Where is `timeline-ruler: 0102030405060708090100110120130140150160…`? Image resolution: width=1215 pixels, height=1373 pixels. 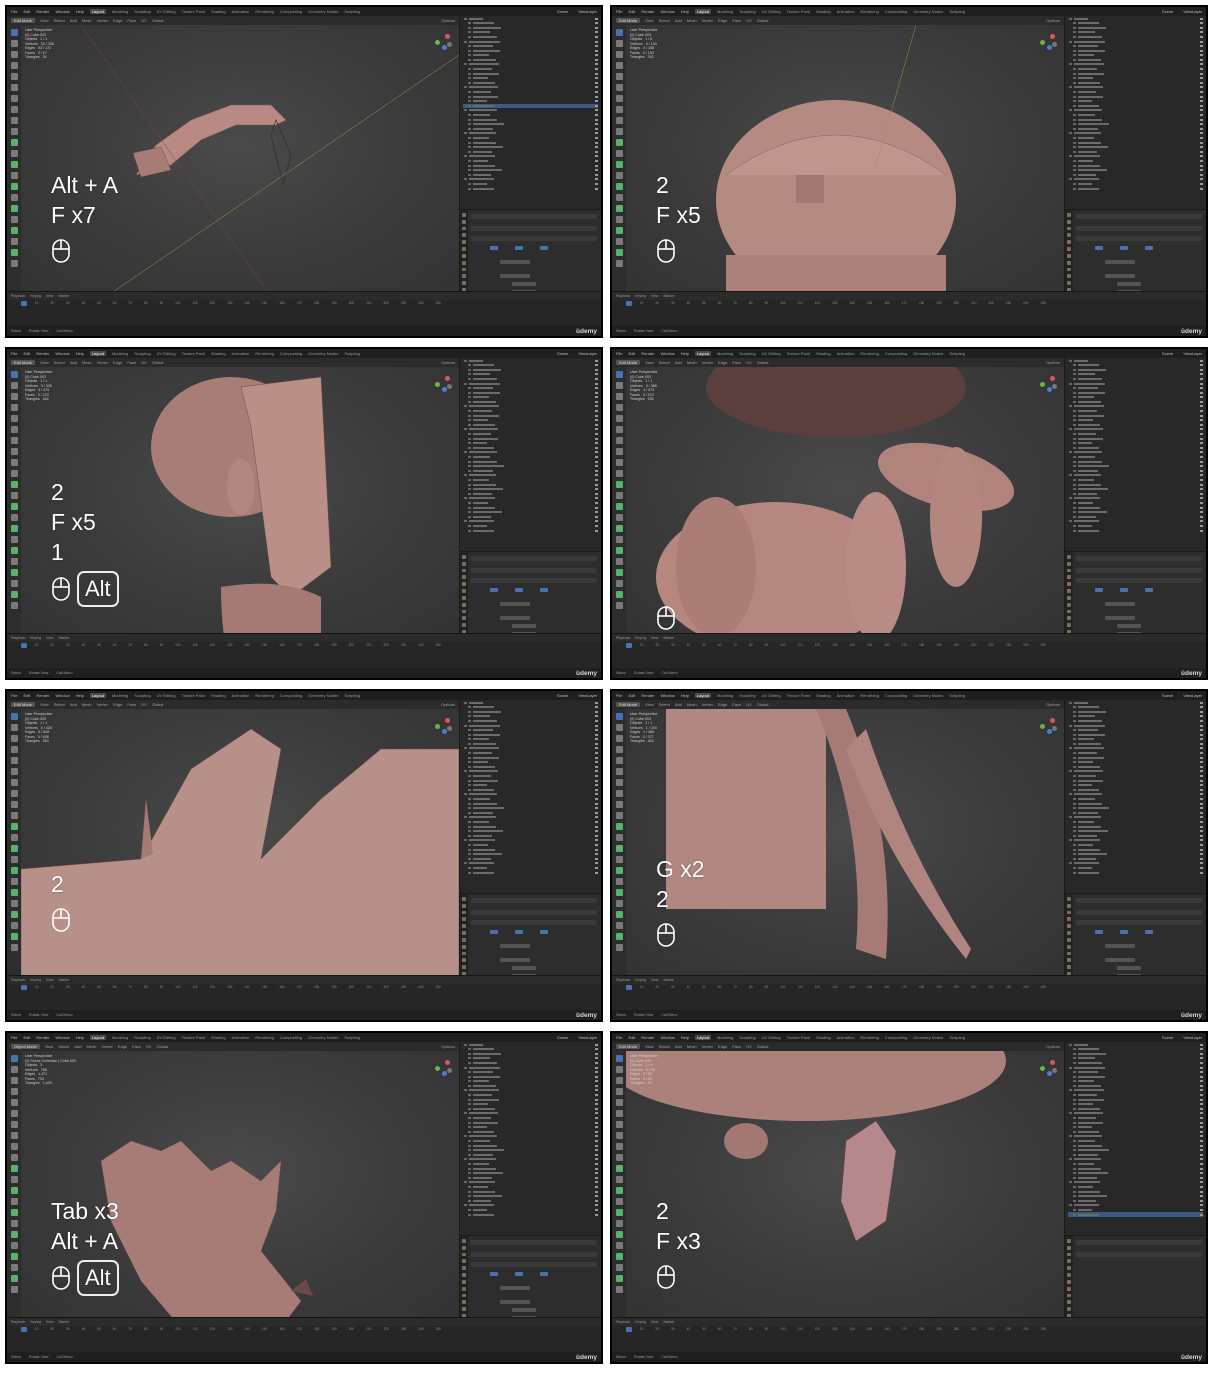
timeline-ruler: 0102030405060708090100110120130140150160… is located at coordinates (836, 303).